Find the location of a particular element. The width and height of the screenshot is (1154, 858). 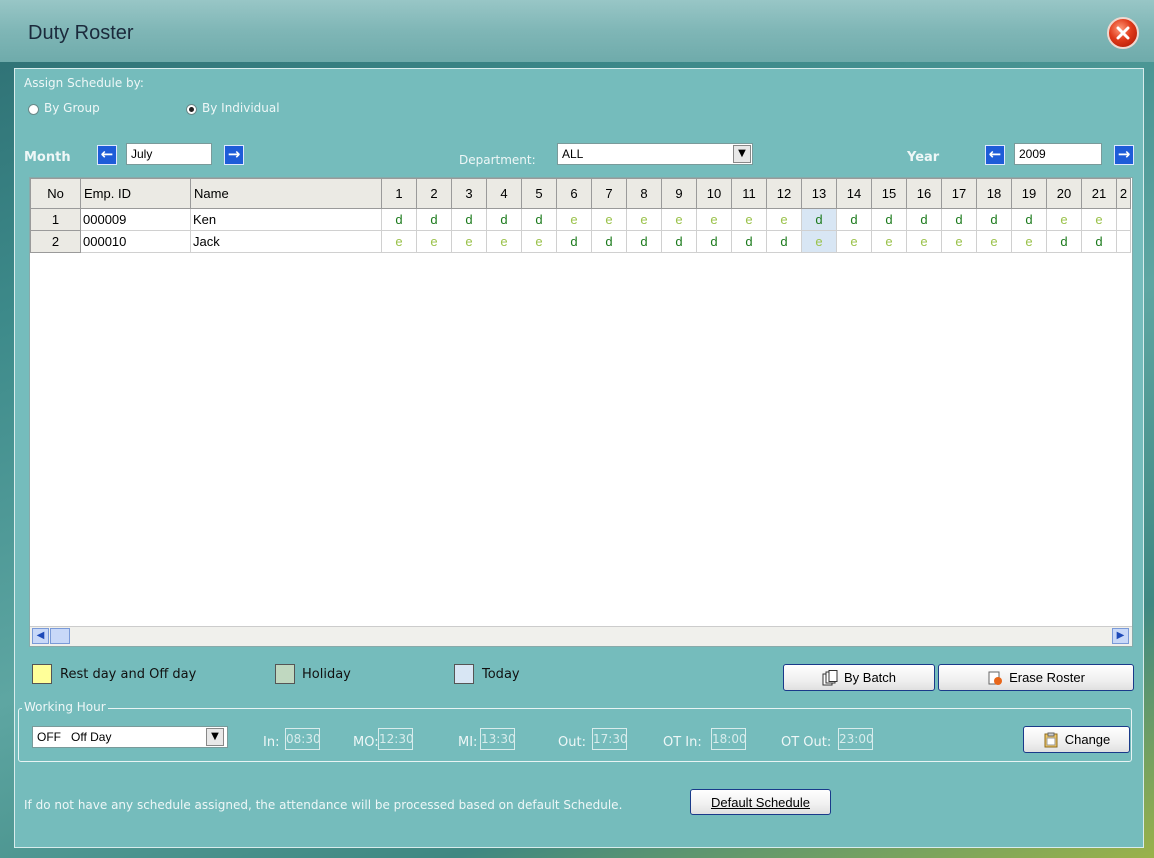

column-header: Emp. ID is located at coordinates (135, 193).